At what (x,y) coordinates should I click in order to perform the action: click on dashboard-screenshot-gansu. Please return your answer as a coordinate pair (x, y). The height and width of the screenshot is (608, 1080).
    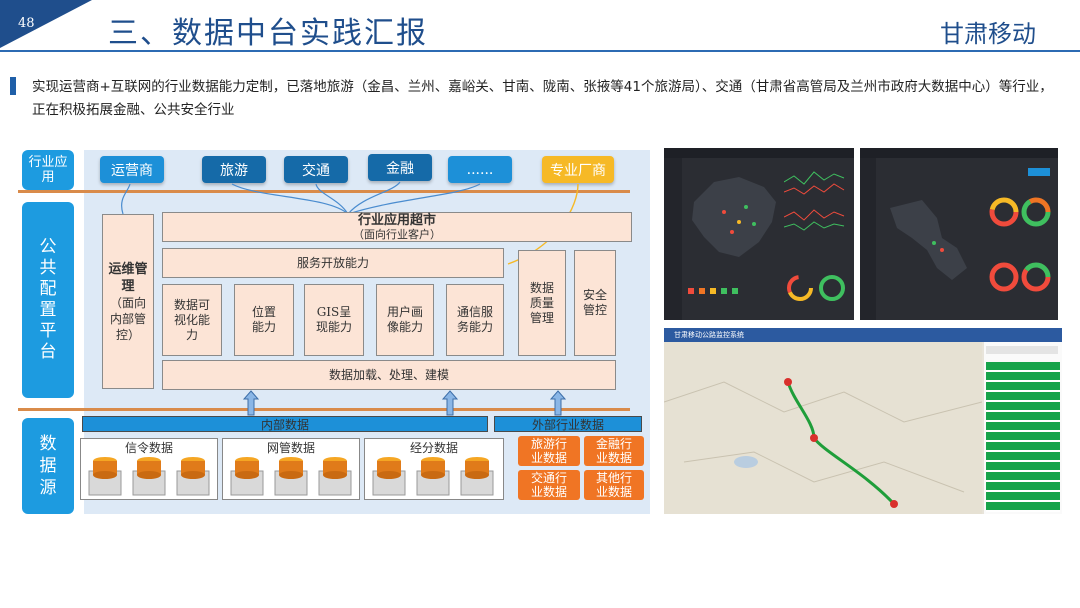
    Looking at the image, I should click on (959, 234).